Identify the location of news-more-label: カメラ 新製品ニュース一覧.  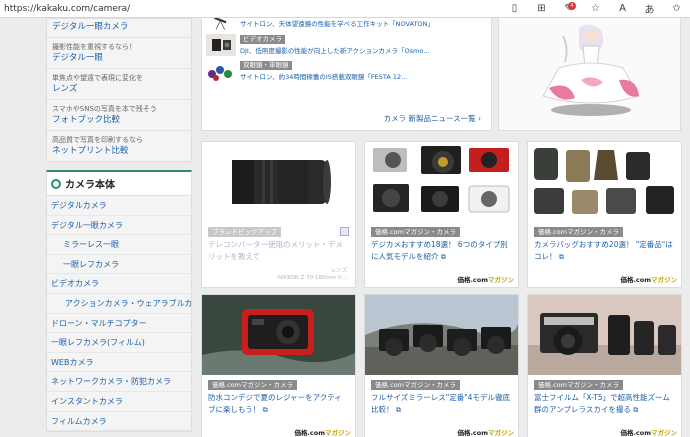
(429, 118).